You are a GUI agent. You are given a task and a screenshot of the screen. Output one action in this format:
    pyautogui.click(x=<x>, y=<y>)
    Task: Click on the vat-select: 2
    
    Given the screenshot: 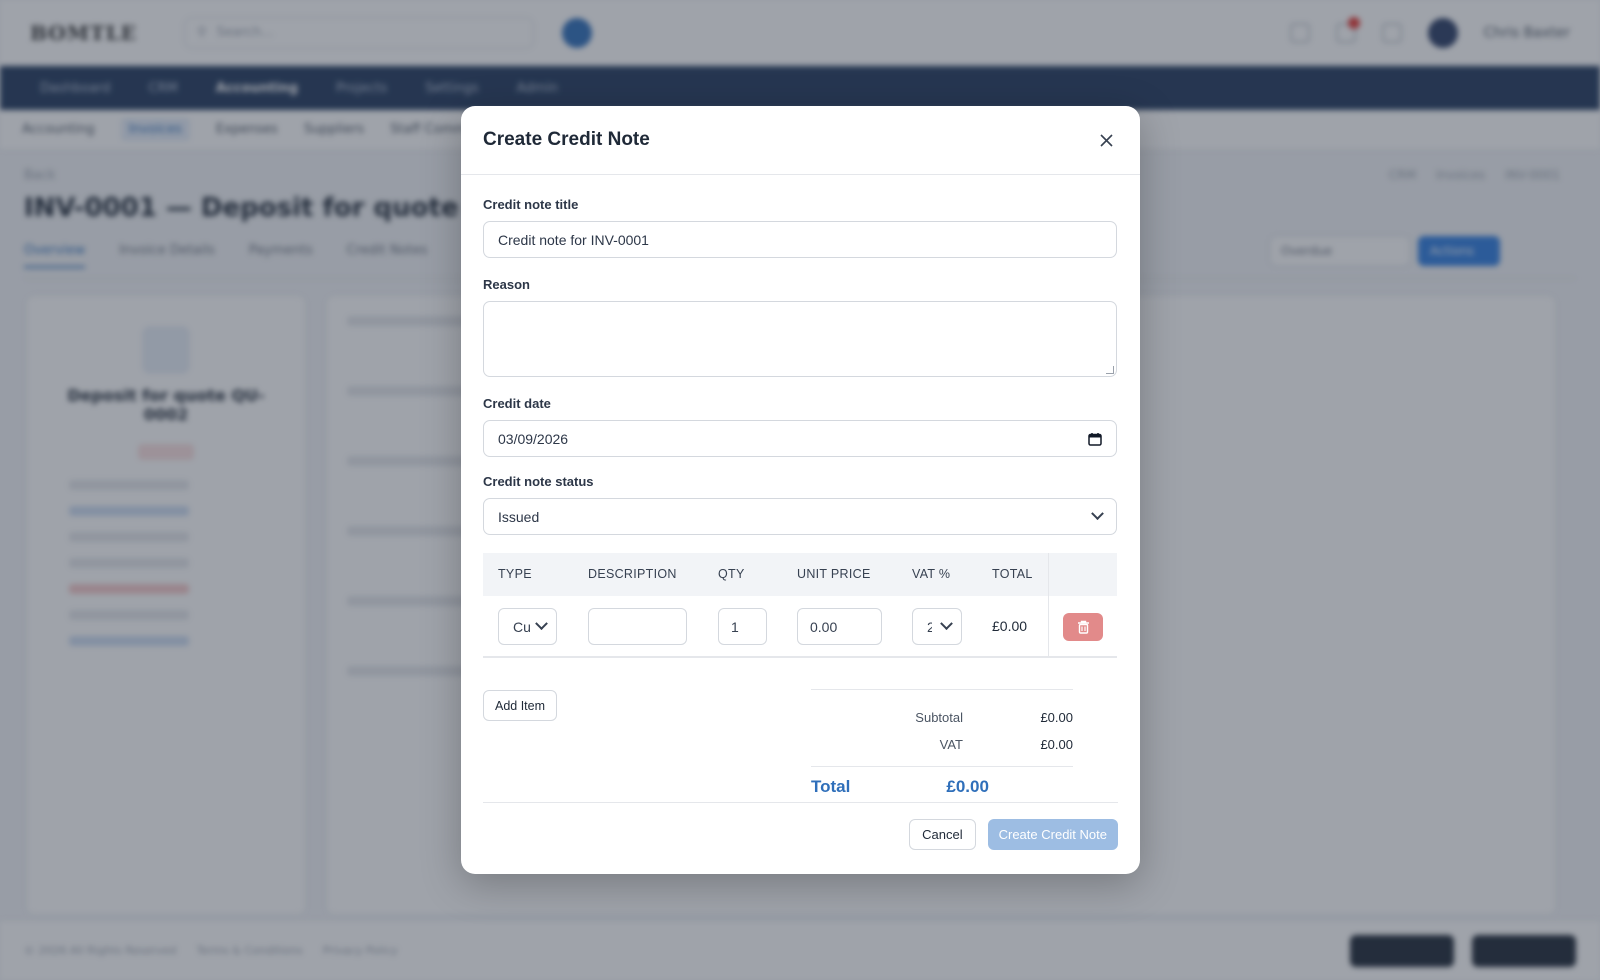 What is the action you would take?
    pyautogui.click(x=937, y=626)
    